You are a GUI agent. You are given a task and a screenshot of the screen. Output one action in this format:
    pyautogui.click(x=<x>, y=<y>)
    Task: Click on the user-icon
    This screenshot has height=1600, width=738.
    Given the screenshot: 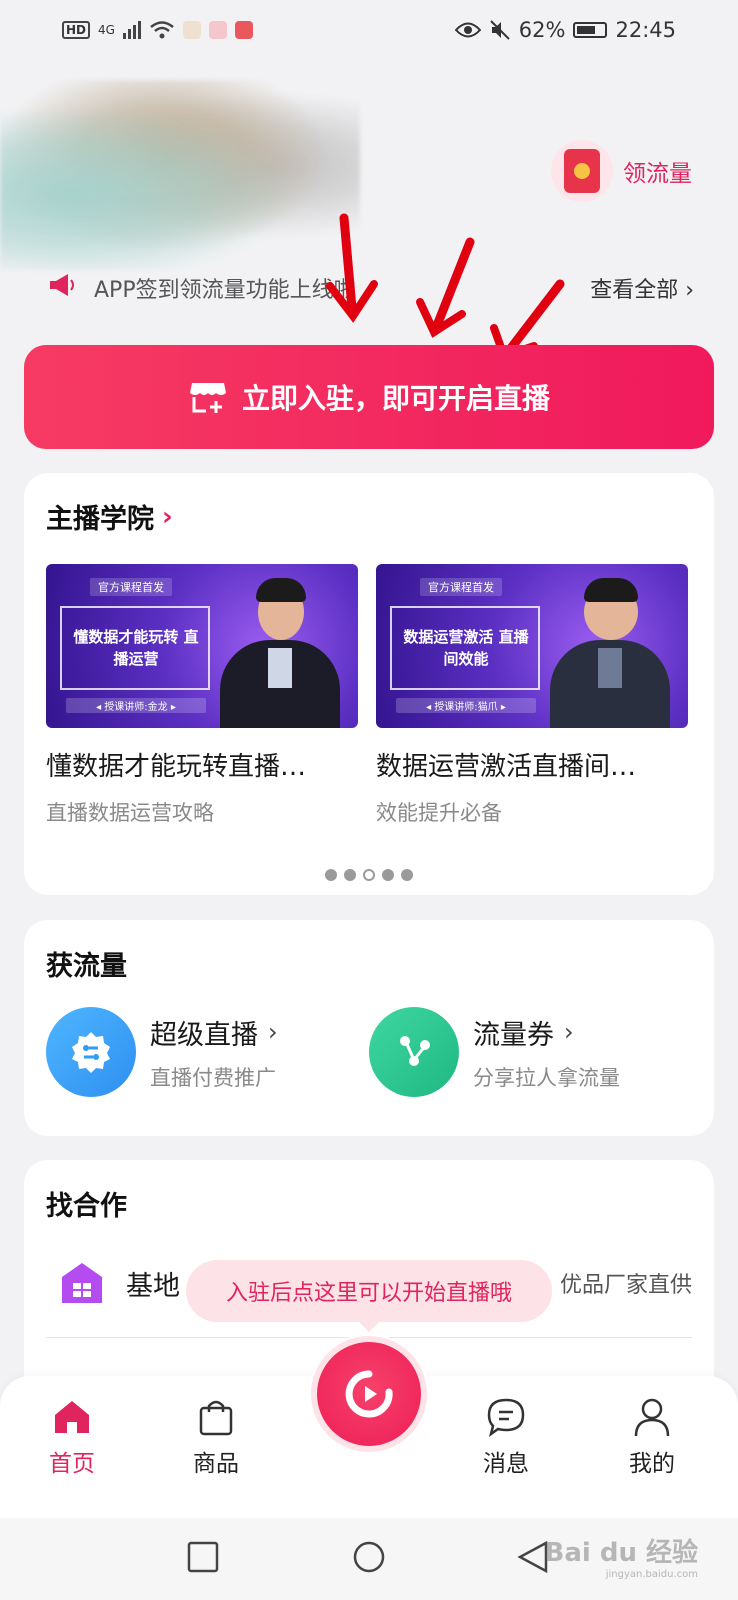 What is the action you would take?
    pyautogui.click(x=652, y=1417)
    